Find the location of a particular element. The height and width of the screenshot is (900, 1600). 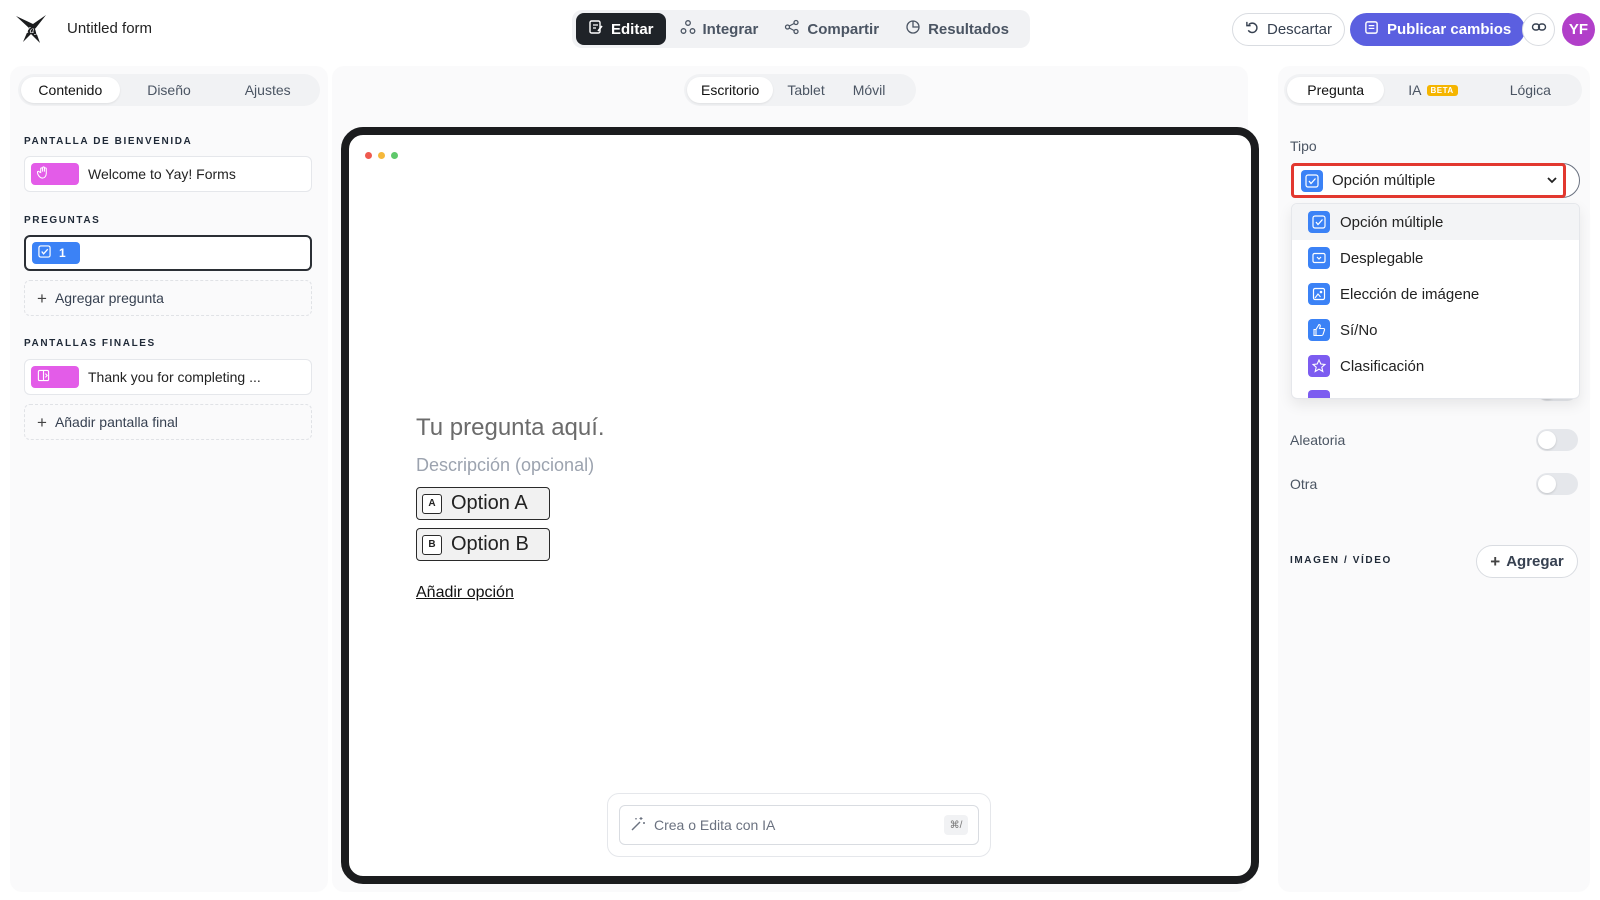

beta-badge: BETA is located at coordinates (1442, 90).